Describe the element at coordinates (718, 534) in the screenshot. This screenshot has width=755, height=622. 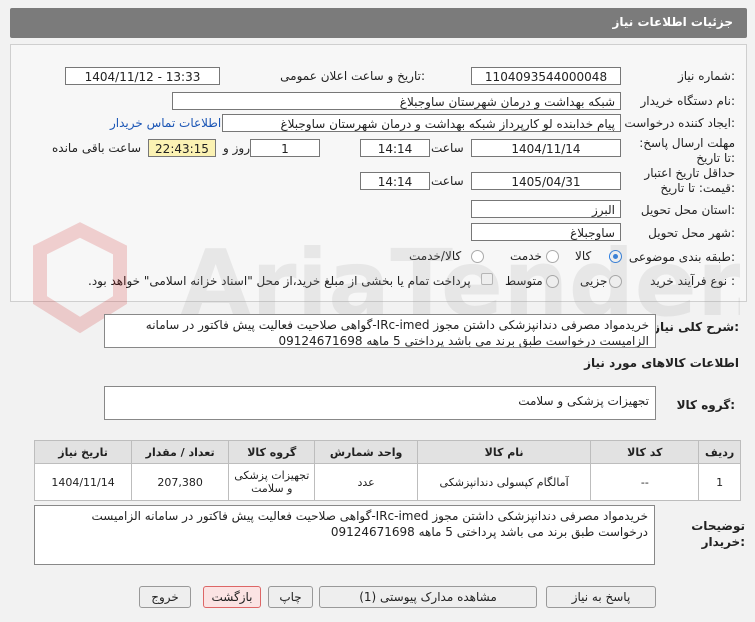
I see `buyer-notes-label: توضیحات خریدار:` at that location.